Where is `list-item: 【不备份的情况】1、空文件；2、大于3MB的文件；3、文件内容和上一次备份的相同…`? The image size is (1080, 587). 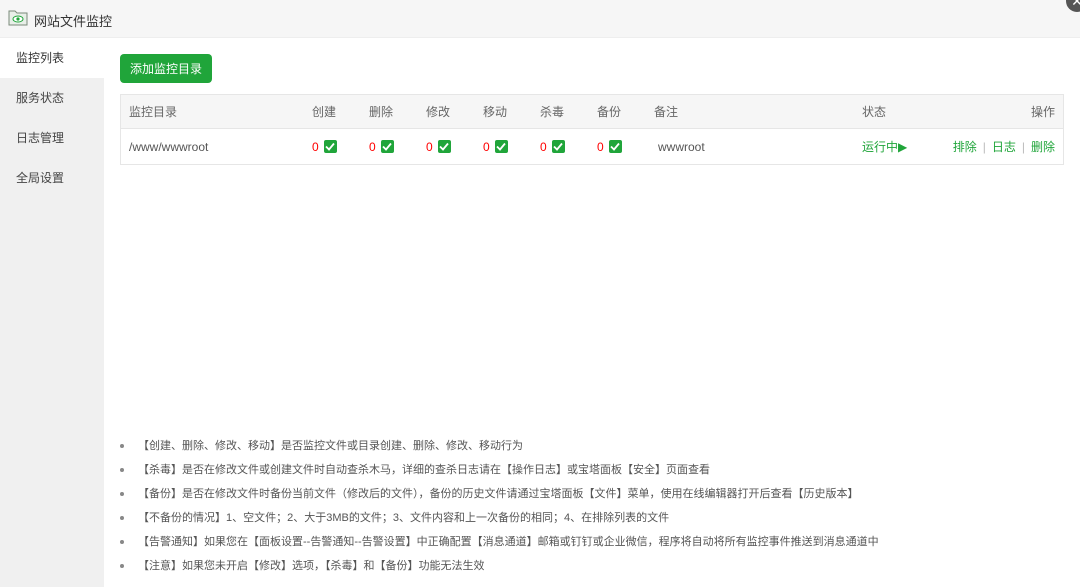
list-item: 【不备份的情况】1、空文件；2、大于3MB的文件；3、文件内容和上一次备份的相同… is located at coordinates (593, 518).